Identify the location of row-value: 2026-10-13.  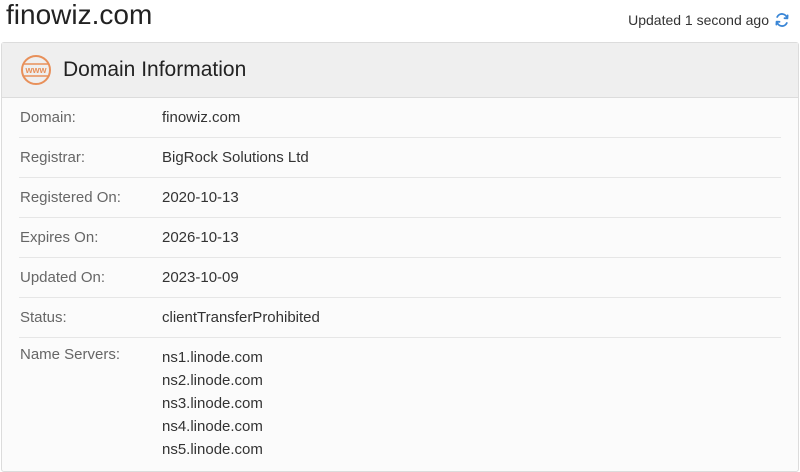
(200, 237).